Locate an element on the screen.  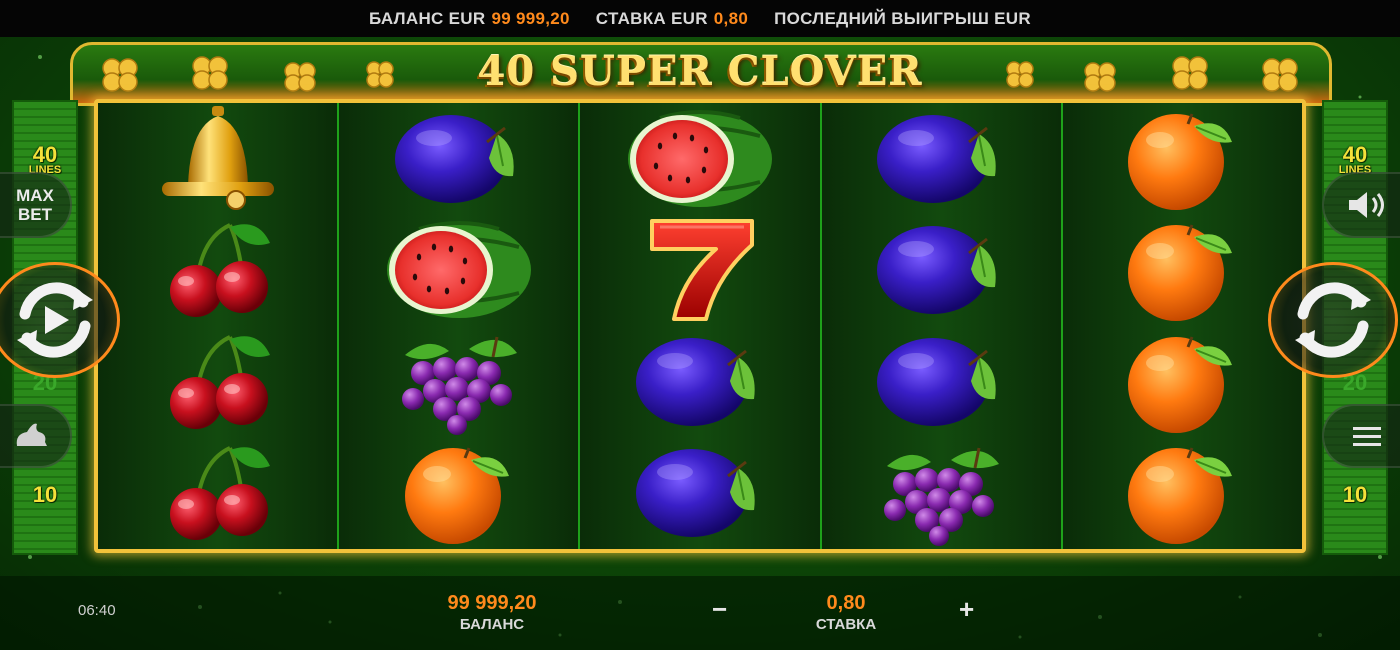
spin-button-right is located at coordinates (1333, 320).